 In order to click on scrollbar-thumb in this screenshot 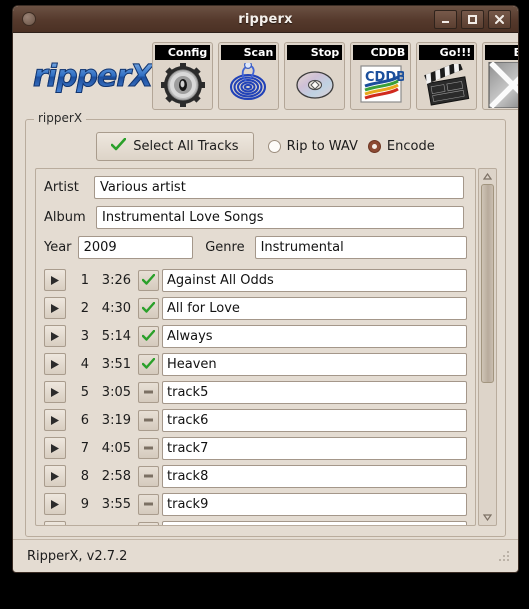, I will do `click(487, 283)`.